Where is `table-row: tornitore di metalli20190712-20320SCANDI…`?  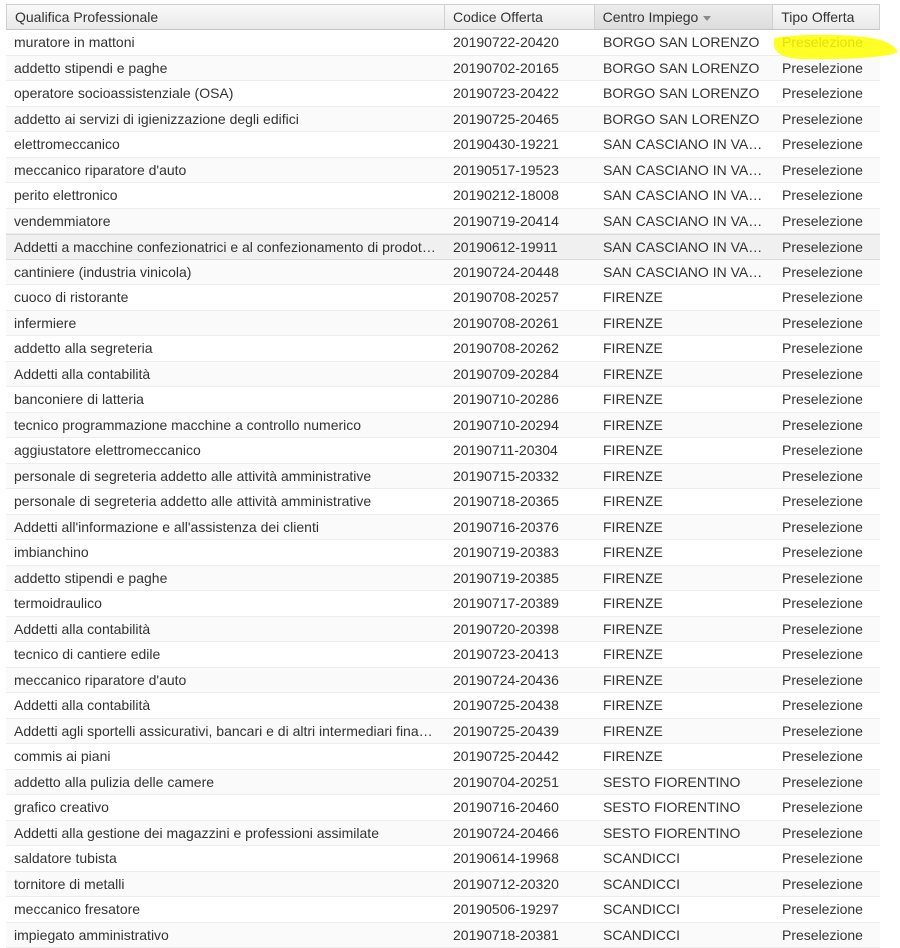
table-row: tornitore di metalli20190712-20320SCANDI… is located at coordinates (443, 885).